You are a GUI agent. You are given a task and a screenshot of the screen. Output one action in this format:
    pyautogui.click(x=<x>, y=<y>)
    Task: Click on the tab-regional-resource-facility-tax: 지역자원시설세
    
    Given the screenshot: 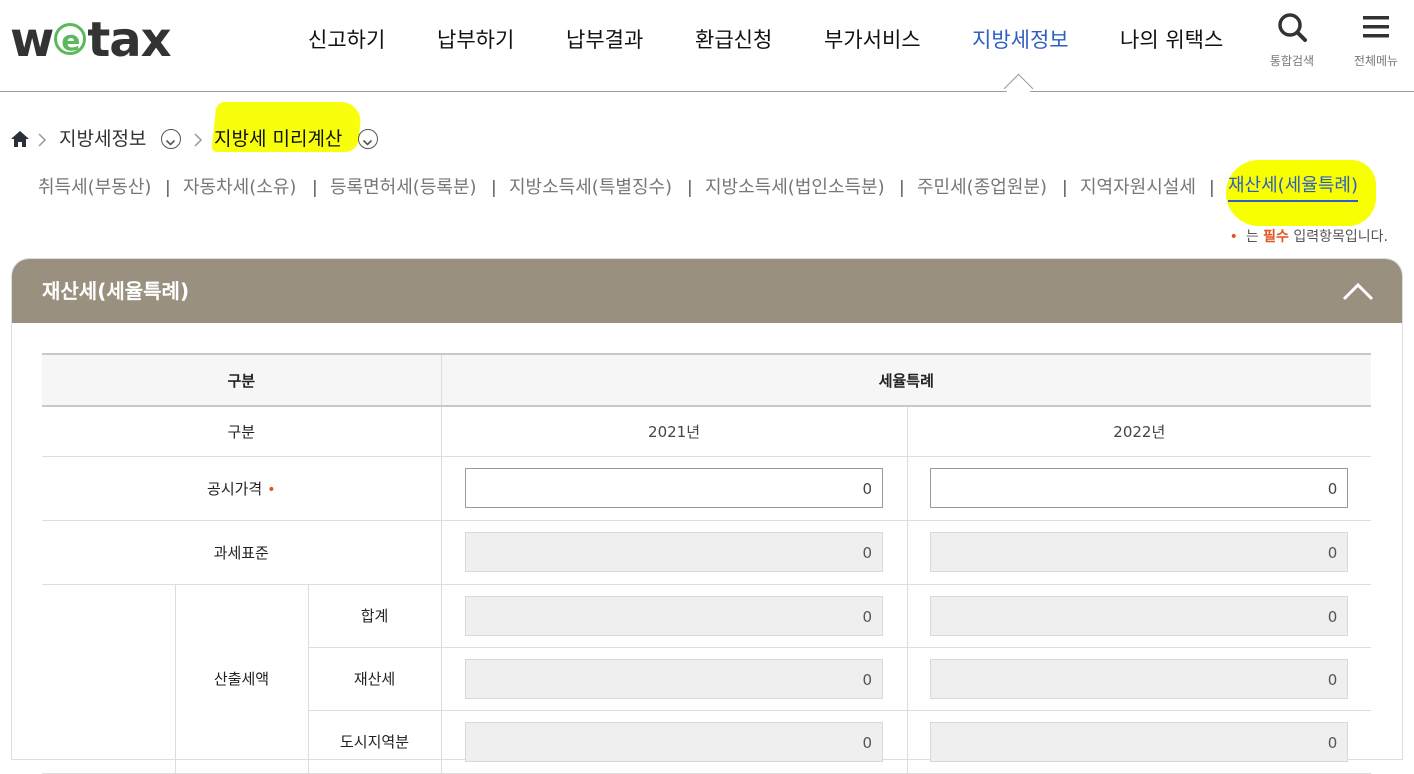 What is the action you would take?
    pyautogui.click(x=1138, y=188)
    